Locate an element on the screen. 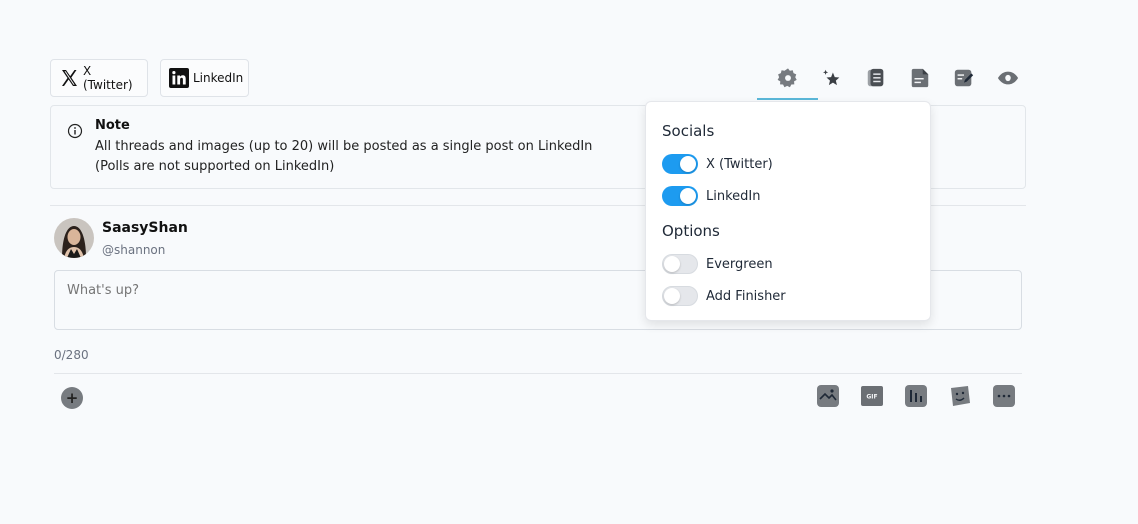  platform-linkedin-label: LinkedIn is located at coordinates (218, 78).